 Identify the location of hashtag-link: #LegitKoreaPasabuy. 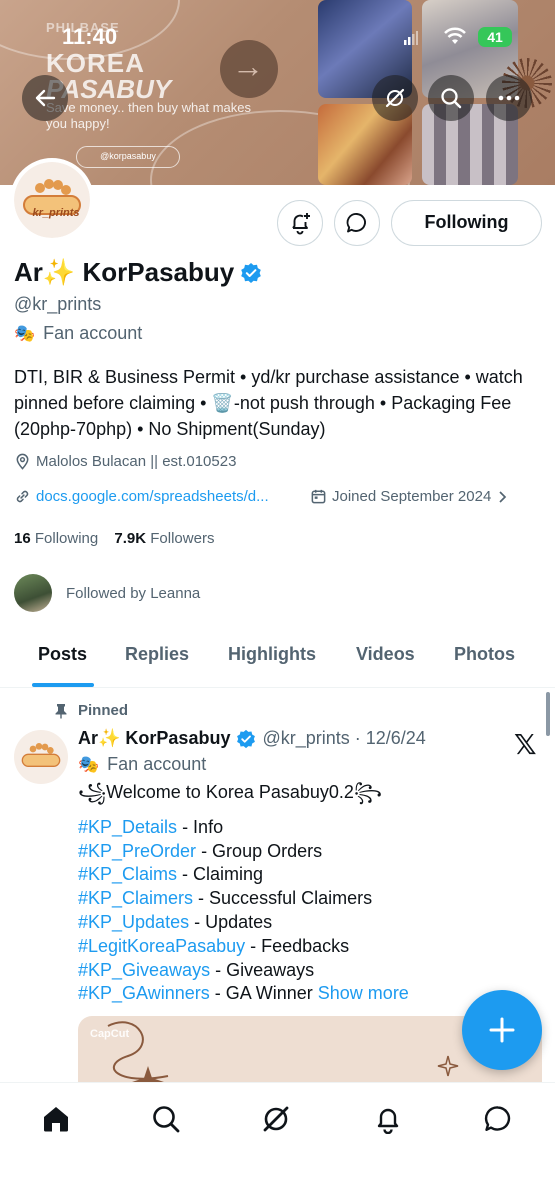
(161, 946).